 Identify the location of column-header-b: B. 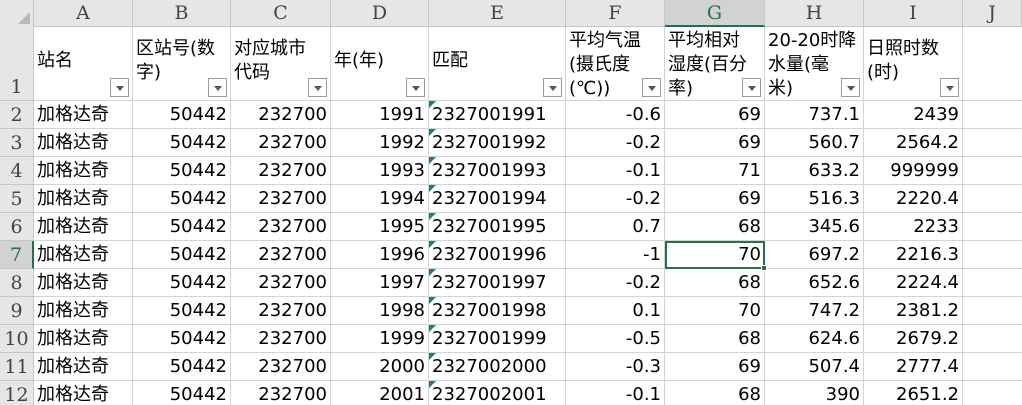
(182, 13).